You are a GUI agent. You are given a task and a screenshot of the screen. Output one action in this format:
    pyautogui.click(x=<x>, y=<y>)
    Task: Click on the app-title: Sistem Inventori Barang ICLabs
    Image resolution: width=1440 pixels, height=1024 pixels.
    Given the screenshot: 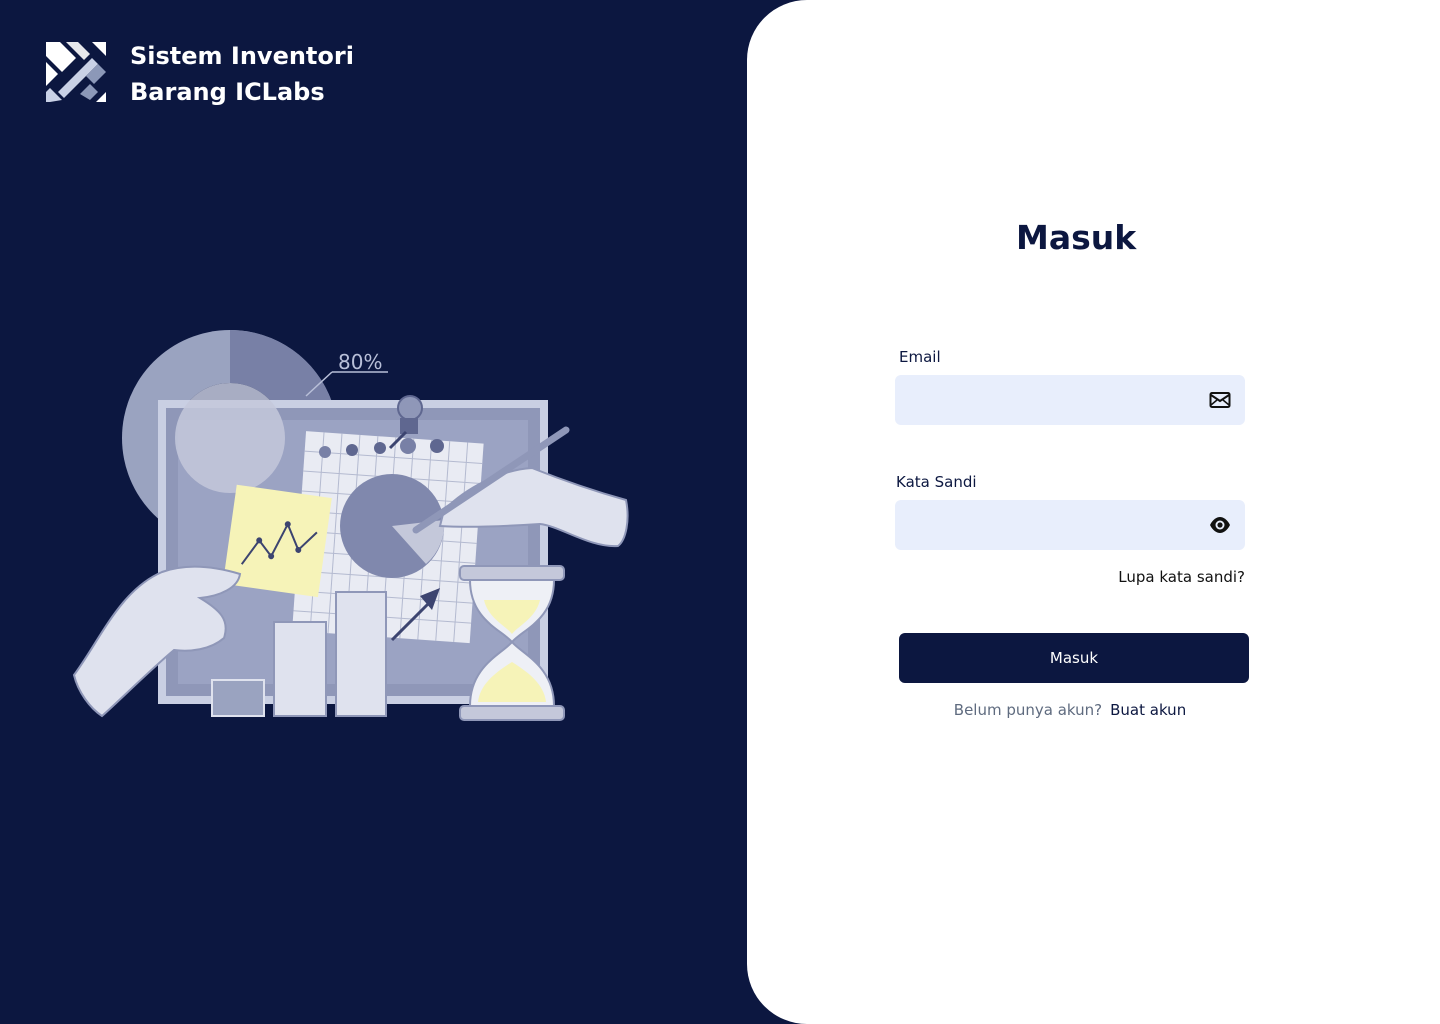 What is the action you would take?
    pyautogui.click(x=245, y=74)
    